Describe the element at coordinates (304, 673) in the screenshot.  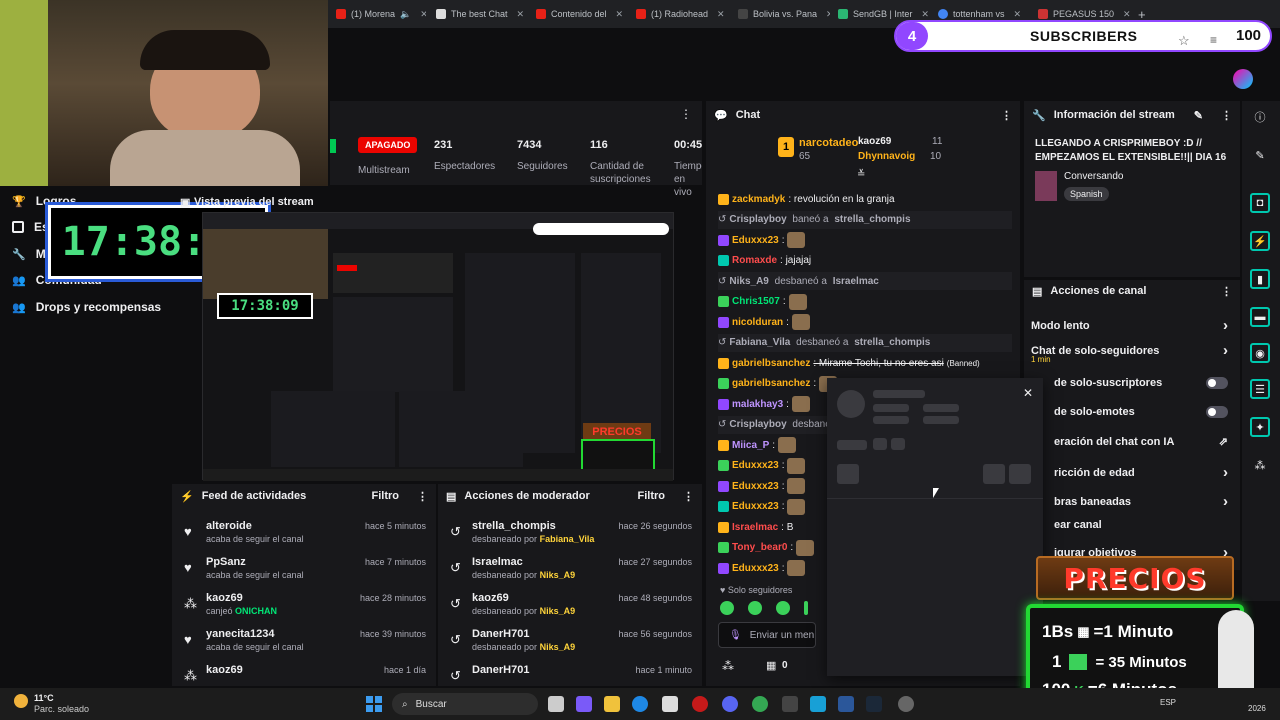
I see `activity-row: ⁂ kaoz69 hace 1 día` at that location.